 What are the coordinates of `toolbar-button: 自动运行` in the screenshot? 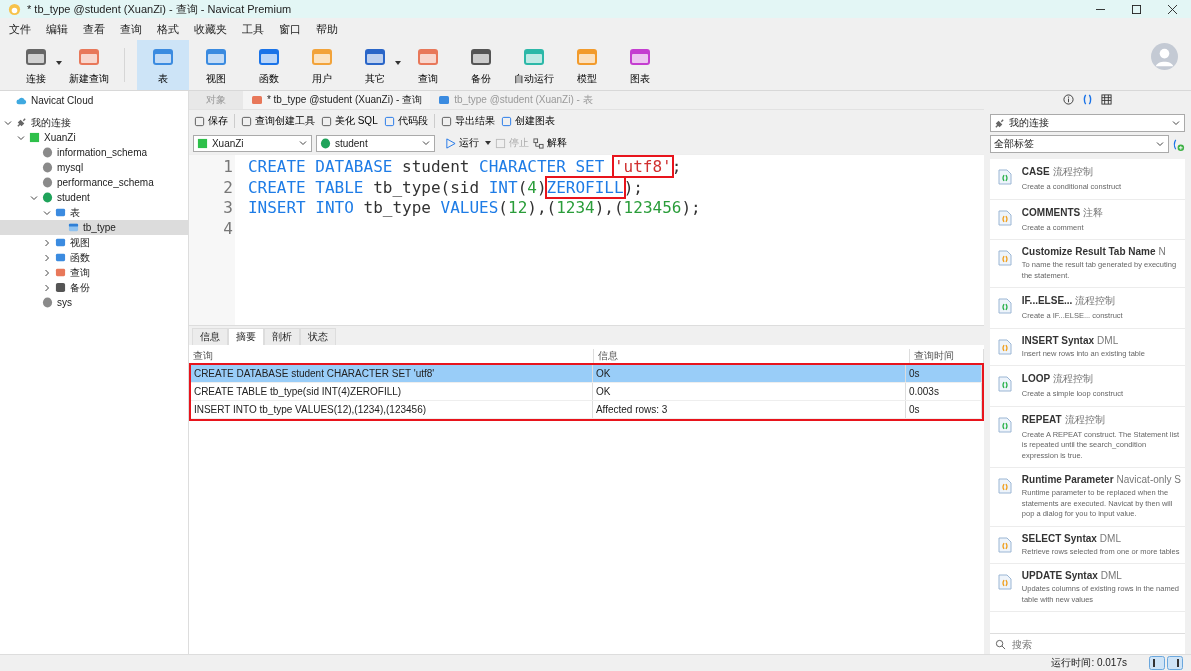 It's located at (534, 65).